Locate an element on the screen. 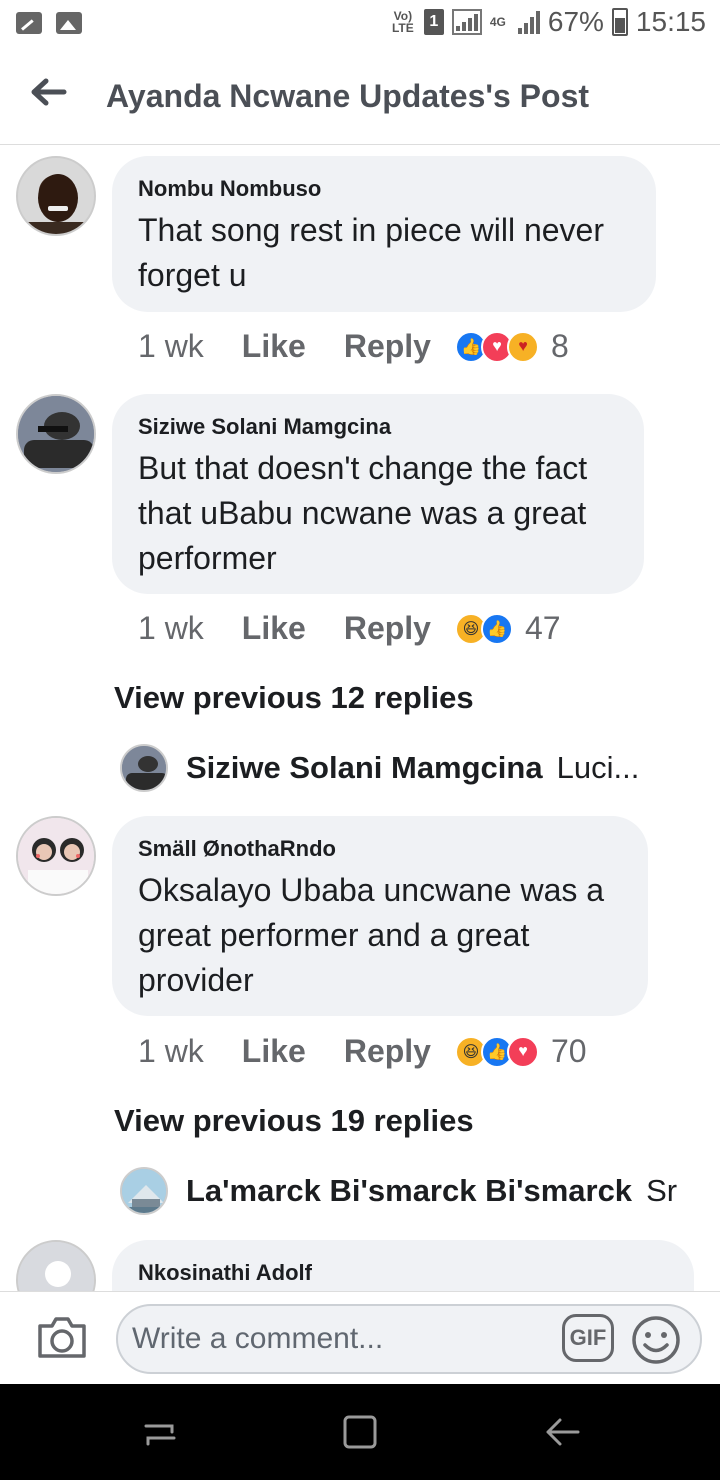 This screenshot has width=720, height=1480. reaction-count: 47 is located at coordinates (543, 628).